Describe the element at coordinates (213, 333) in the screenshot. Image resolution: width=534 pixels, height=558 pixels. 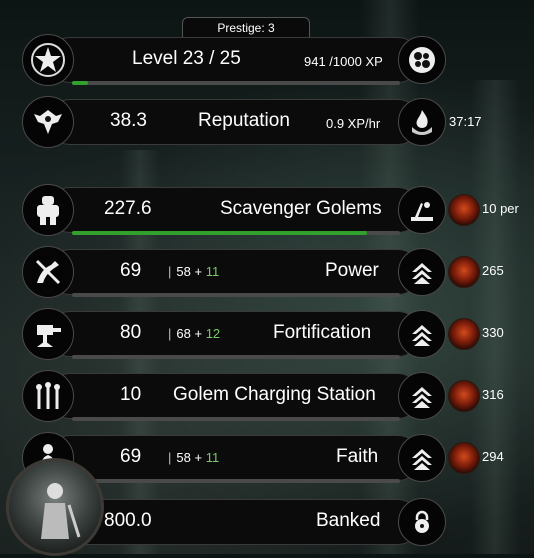
I see `fortification-bonus: 12` at that location.